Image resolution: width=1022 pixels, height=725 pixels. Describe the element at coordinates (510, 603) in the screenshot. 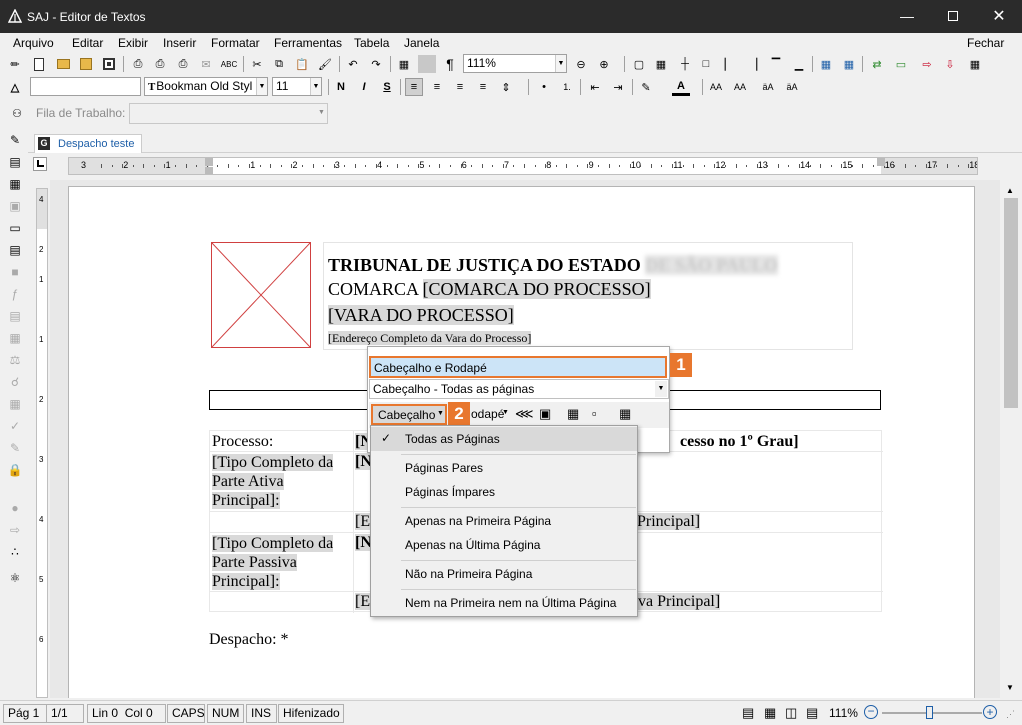

I see `menu-item-nem-primeira-nem-ultima: Nem na Primeira nem na Última Página` at that location.